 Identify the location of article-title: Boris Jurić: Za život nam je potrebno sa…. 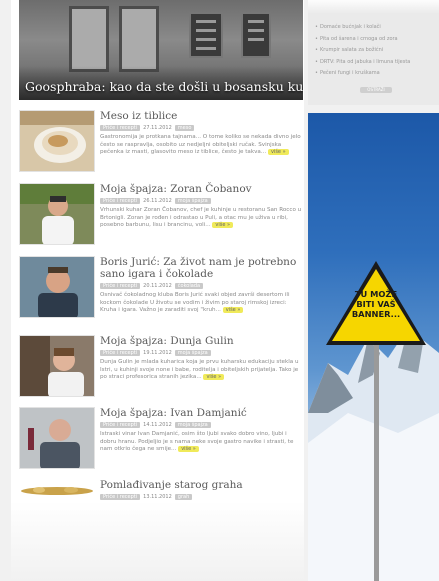
(202, 268).